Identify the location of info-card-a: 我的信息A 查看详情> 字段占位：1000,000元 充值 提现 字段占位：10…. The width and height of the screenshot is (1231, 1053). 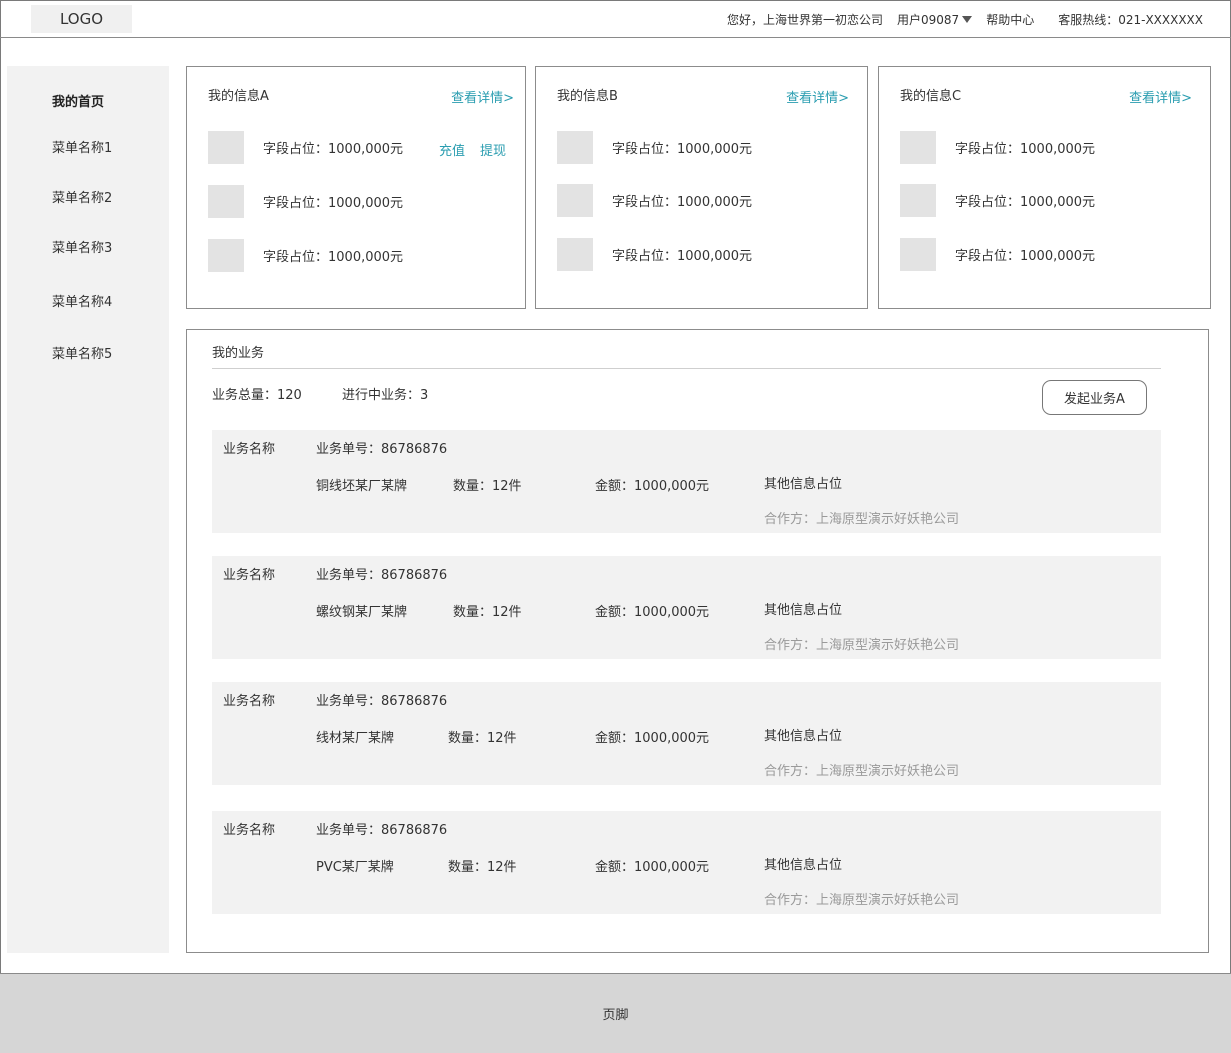
(356, 187).